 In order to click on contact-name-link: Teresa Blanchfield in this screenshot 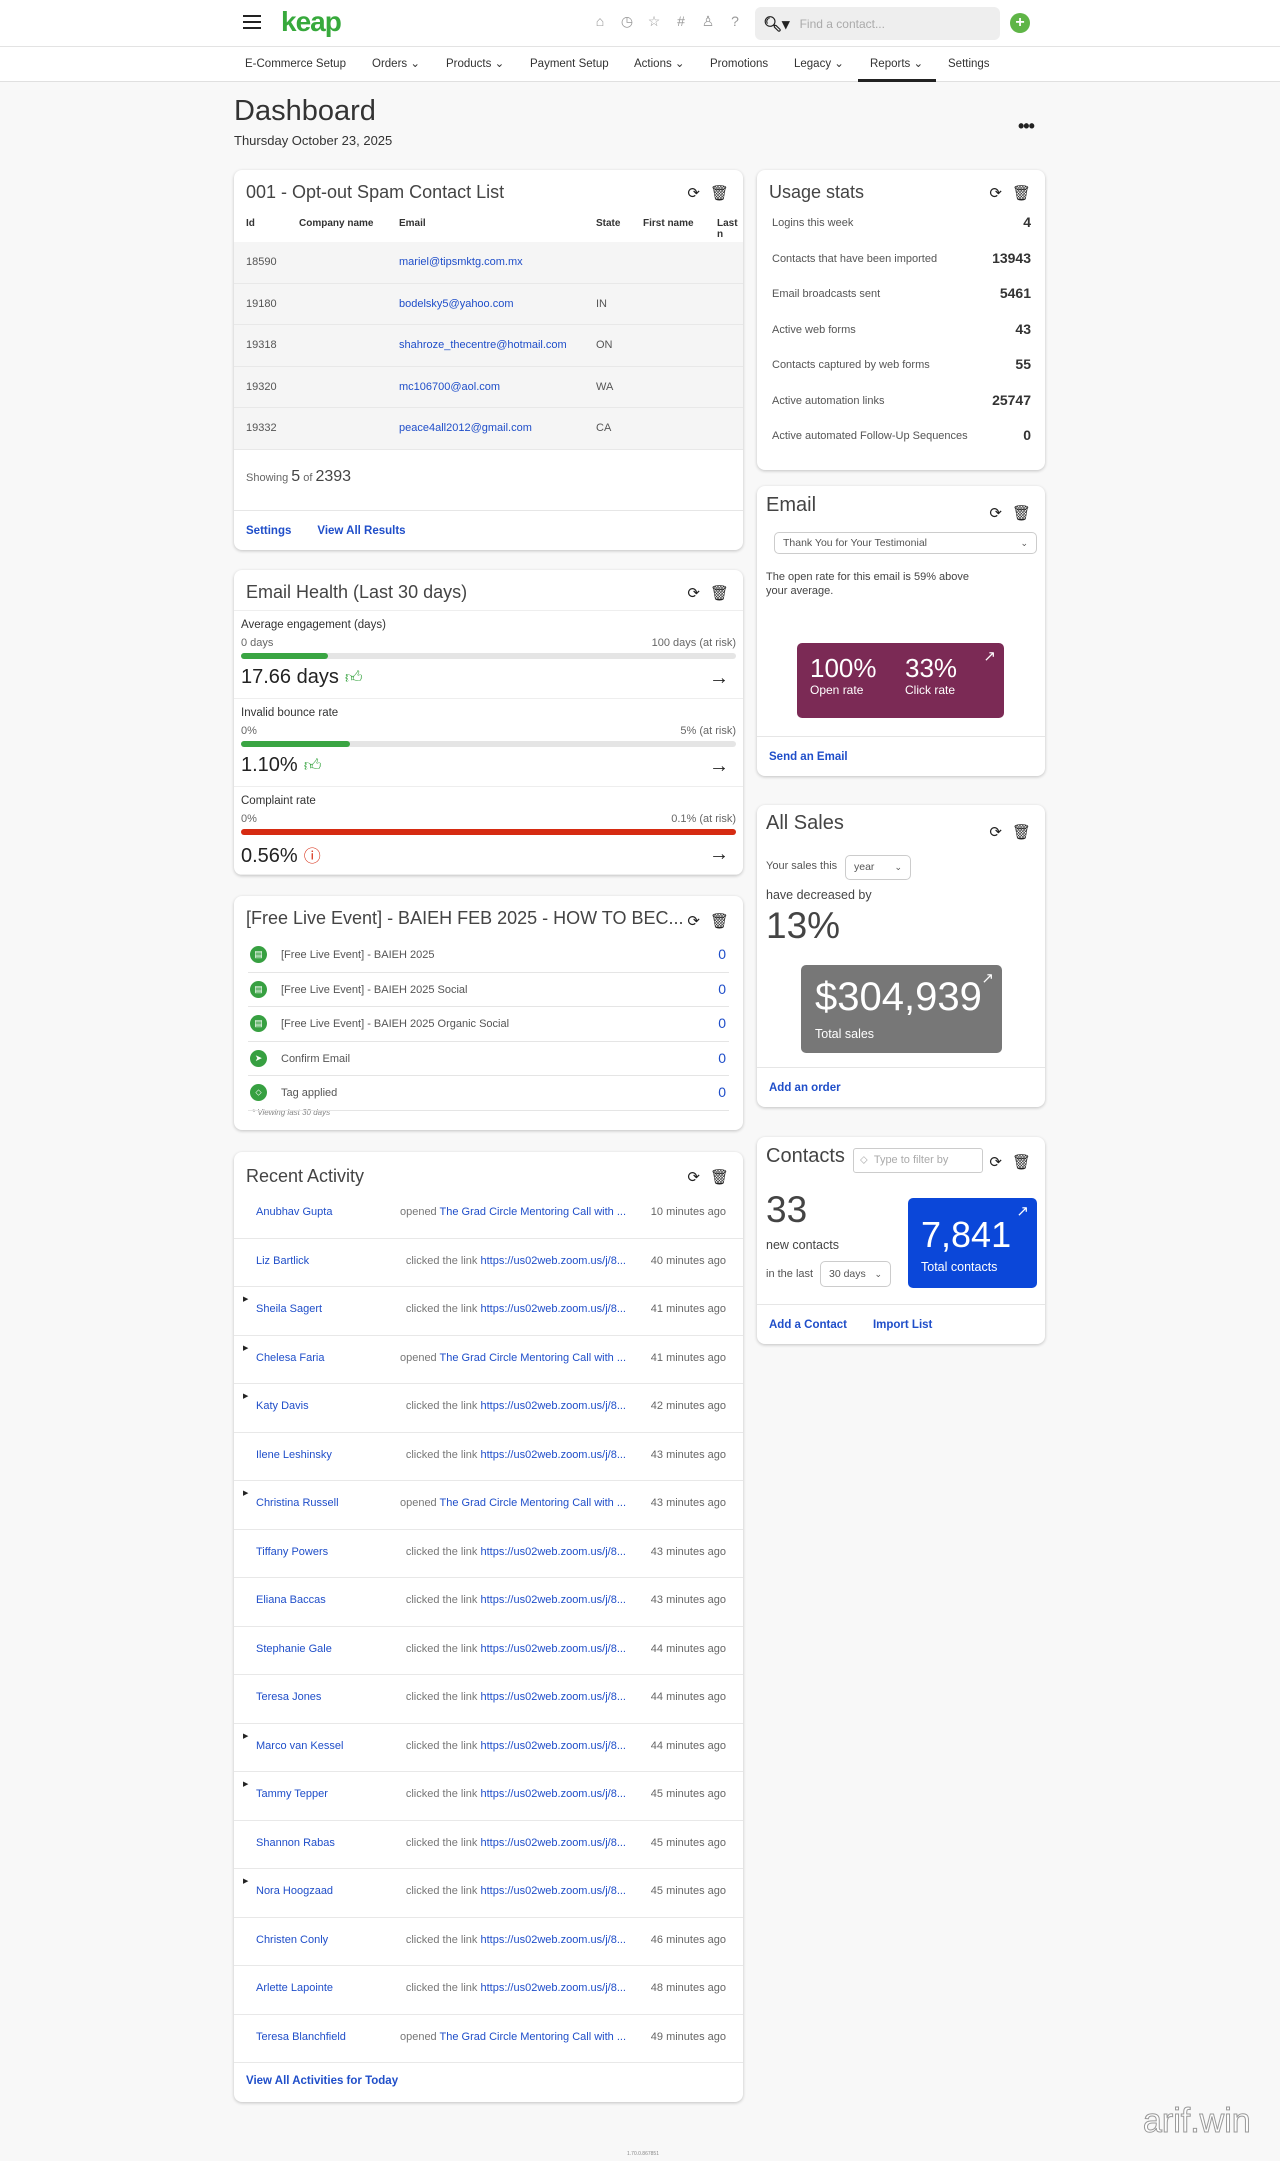, I will do `click(301, 2037)`.